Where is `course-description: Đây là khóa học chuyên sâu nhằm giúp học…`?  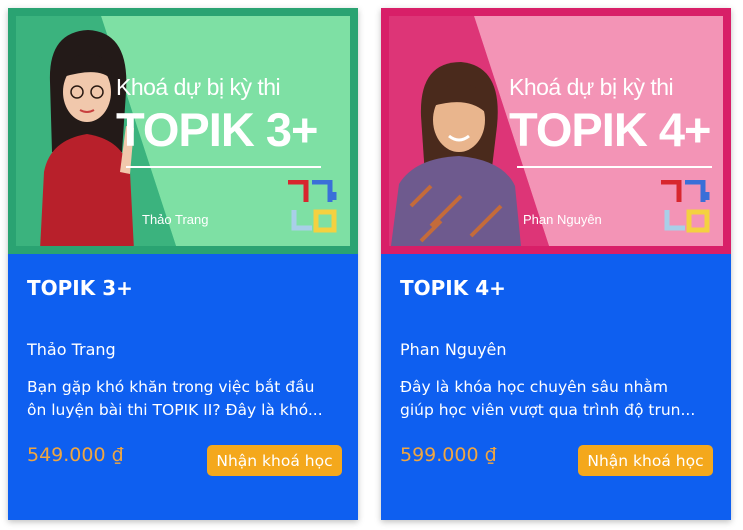
course-description: Đây là khóa học chuyên sâu nhằm giúp học… is located at coordinates (560, 399).